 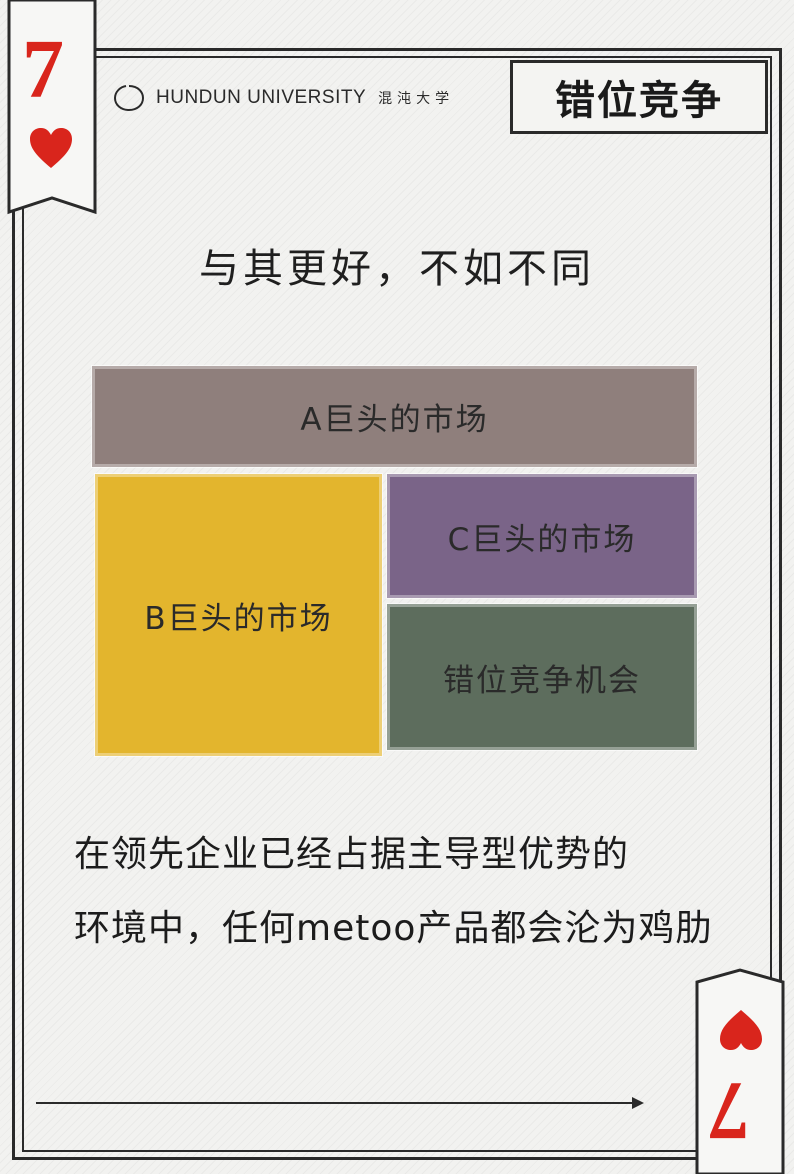 I want to click on block-label: B巨头的市场, so click(x=238, y=618).